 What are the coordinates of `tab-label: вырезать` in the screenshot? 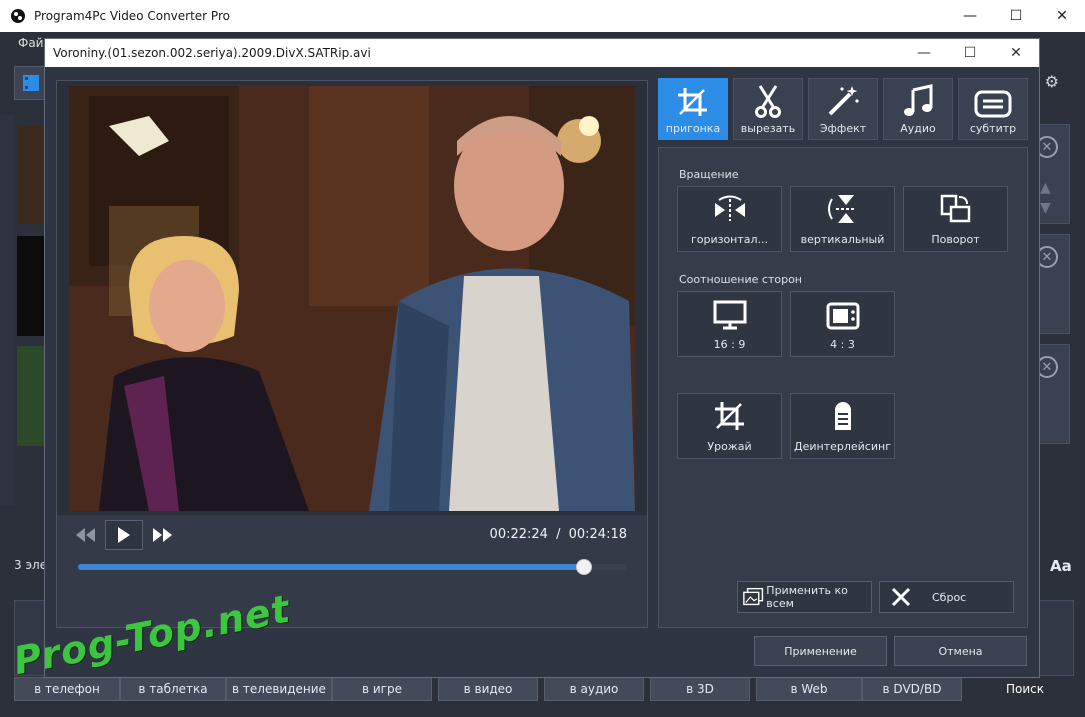 It's located at (768, 128).